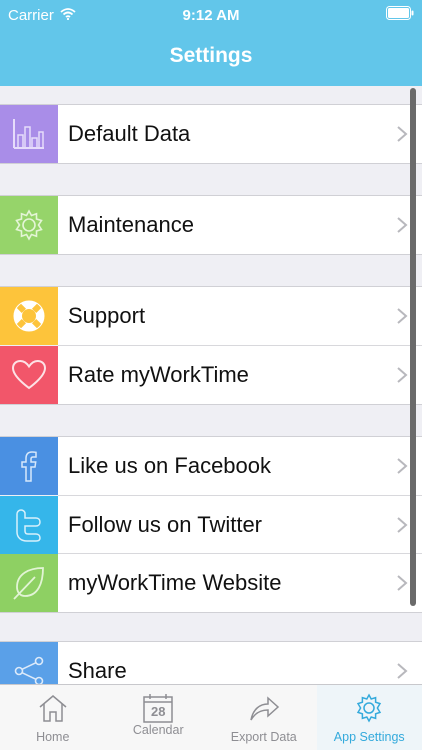  What do you see at coordinates (107, 315) in the screenshot?
I see `row-label: Support` at bounding box center [107, 315].